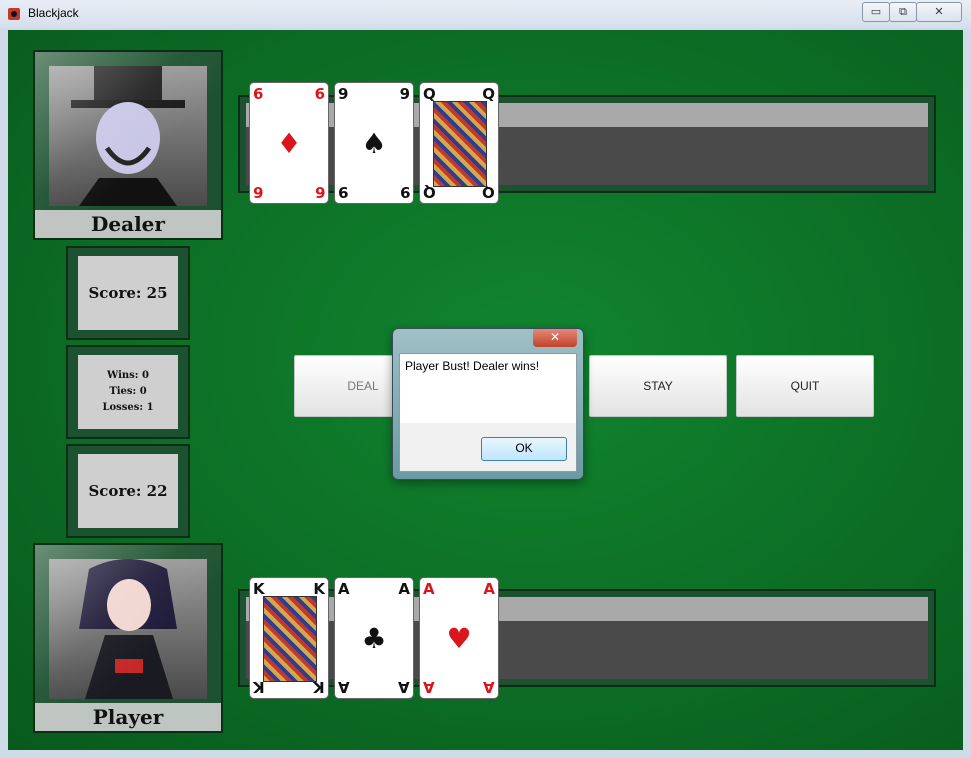 This screenshot has width=971, height=758. I want to click on diamond-icon: ♦, so click(289, 143).